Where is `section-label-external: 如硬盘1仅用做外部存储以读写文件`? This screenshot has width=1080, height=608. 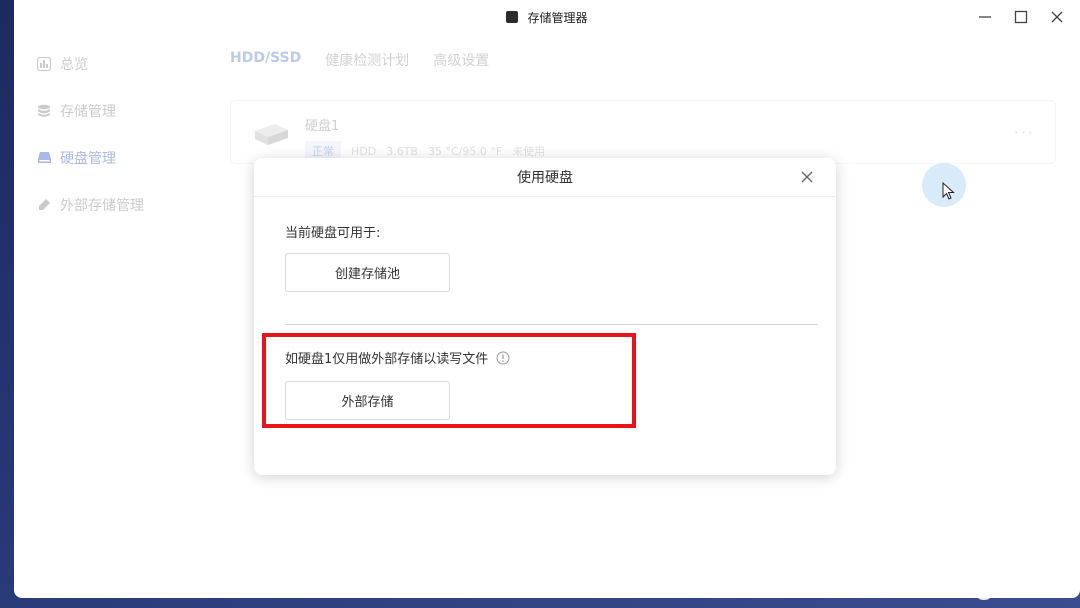
section-label-external: 如硬盘1仅用做外部存储以读写文件 is located at coordinates (397, 357).